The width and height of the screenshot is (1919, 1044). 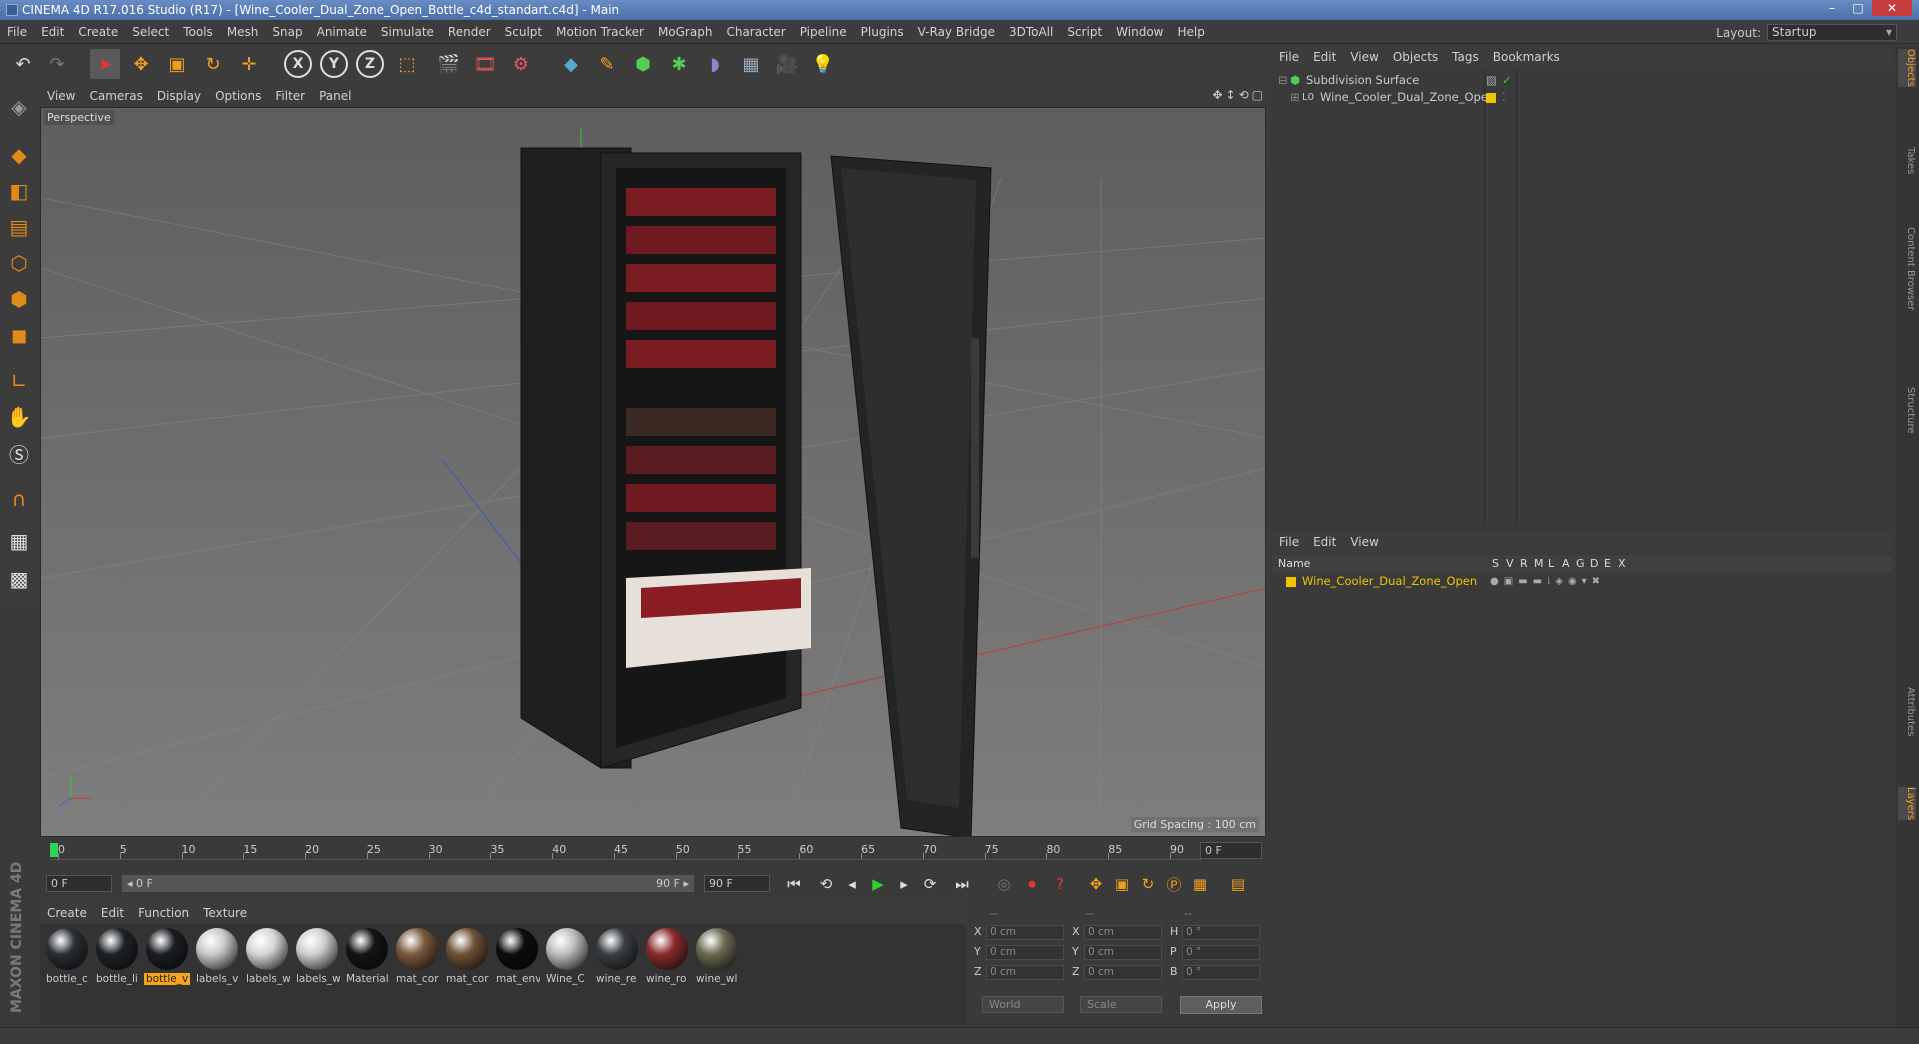 I want to click on apply-button: Apply, so click(x=1221, y=1005).